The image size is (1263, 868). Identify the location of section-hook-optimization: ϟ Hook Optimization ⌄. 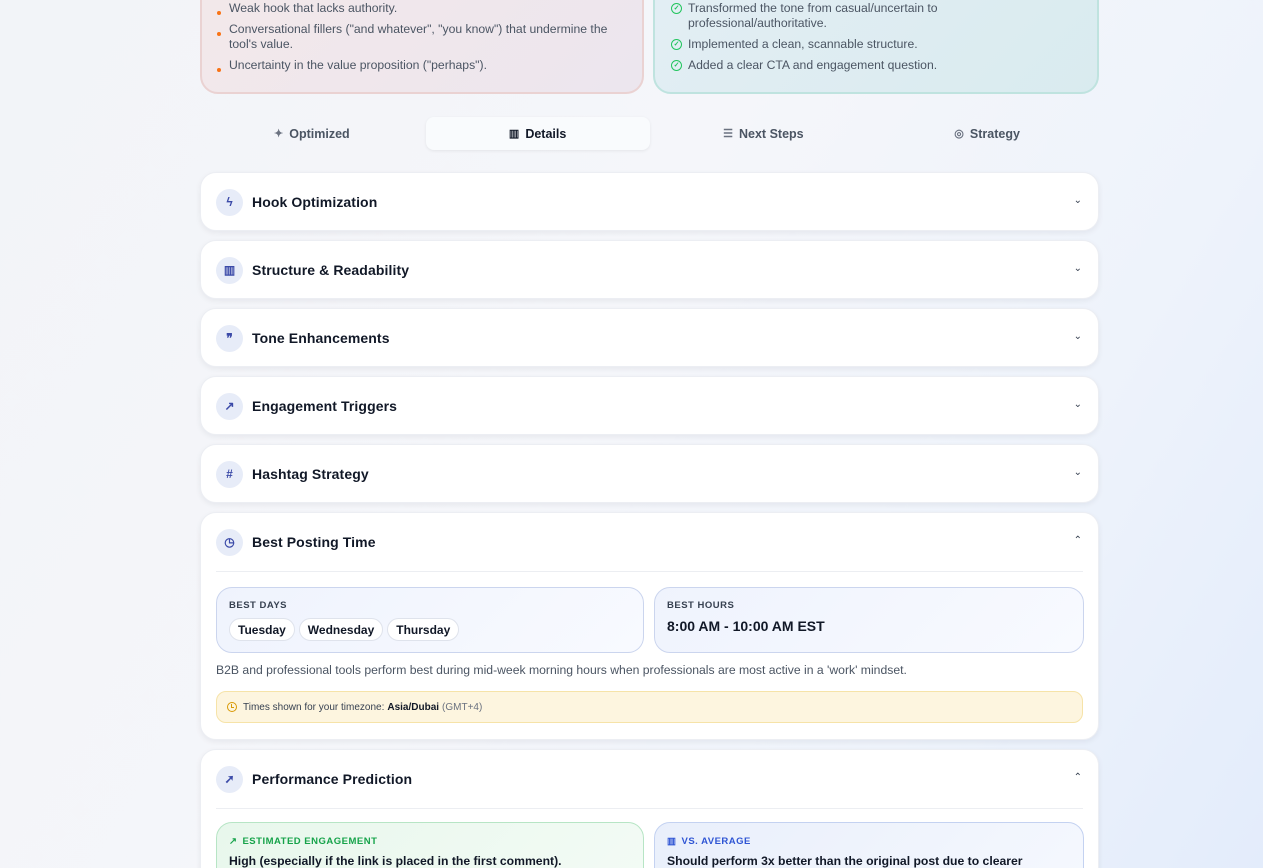
(649, 201).